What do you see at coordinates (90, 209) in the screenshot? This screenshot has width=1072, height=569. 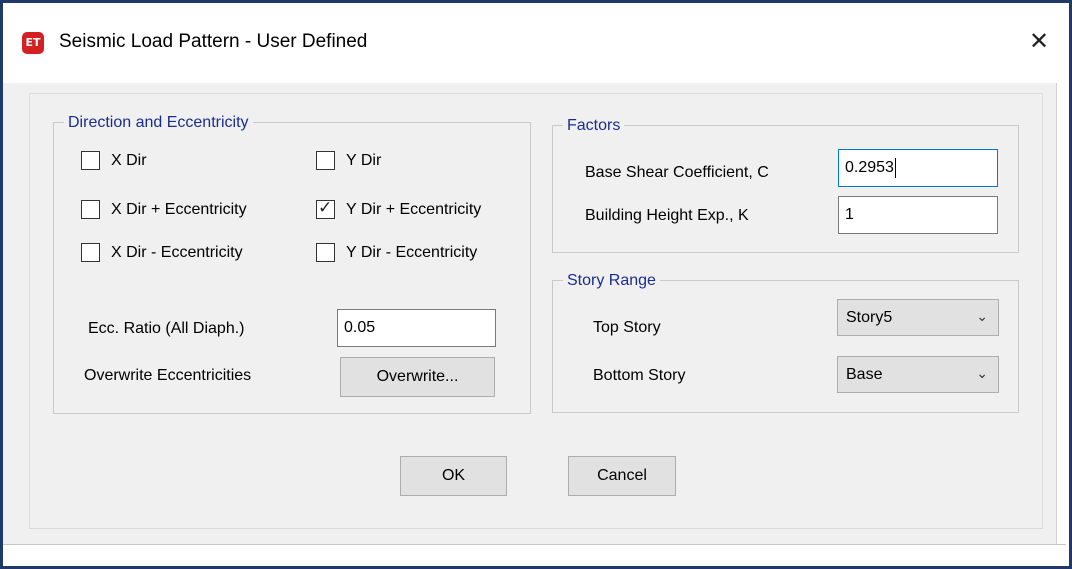 I see `x-dir-plus-ecc-checkbox` at bounding box center [90, 209].